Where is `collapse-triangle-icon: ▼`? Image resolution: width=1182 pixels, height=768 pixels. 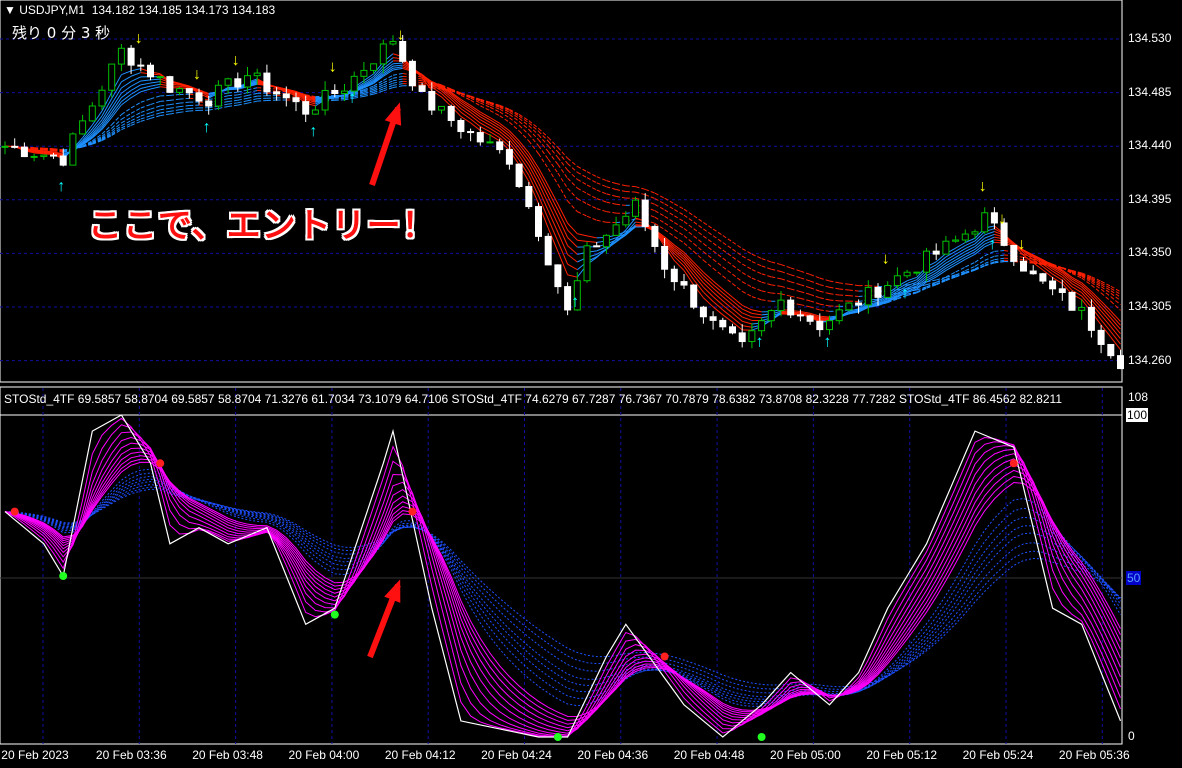 collapse-triangle-icon: ▼ is located at coordinates (10, 10).